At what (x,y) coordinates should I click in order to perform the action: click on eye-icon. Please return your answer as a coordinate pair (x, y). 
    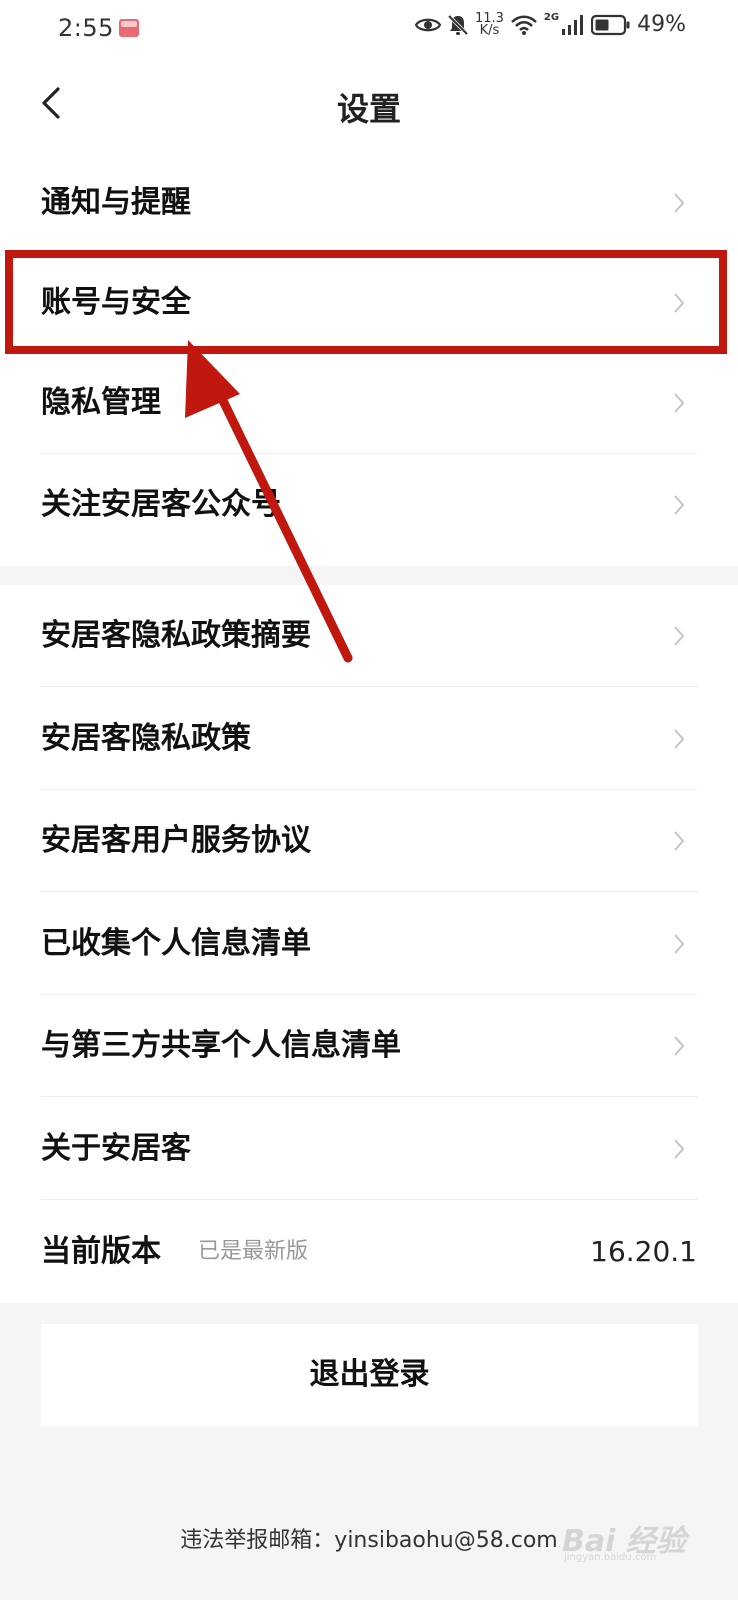
    Looking at the image, I should click on (427, 24).